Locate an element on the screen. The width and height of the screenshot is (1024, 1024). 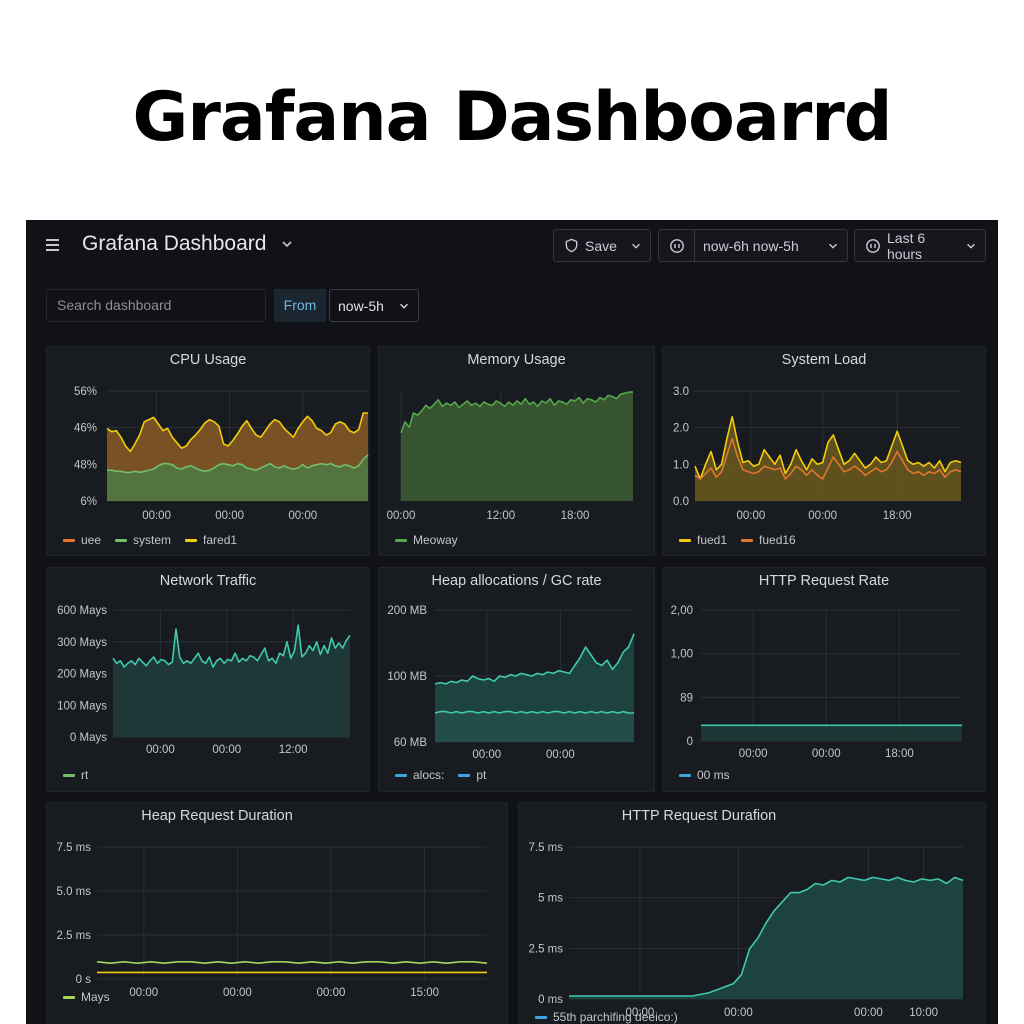
y-tick-label: 48% is located at coordinates (85, 465).